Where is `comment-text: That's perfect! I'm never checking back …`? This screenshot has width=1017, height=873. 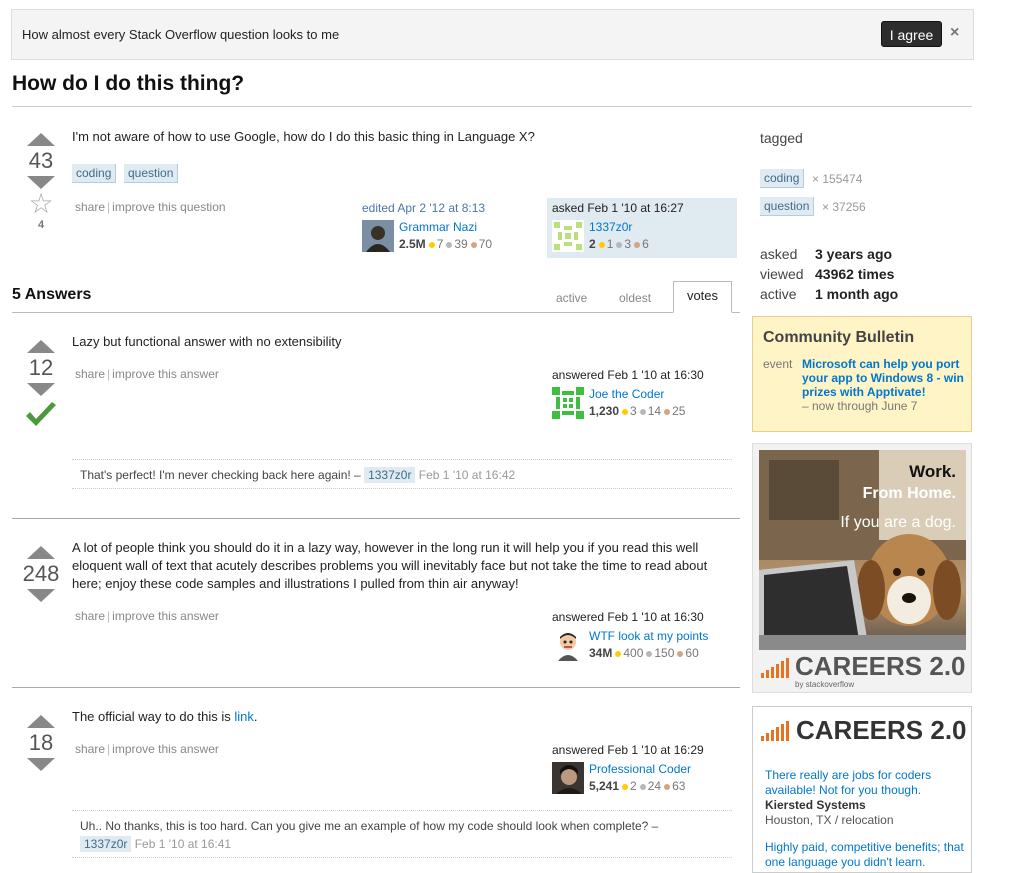
comment-text: That's perfect! I'm never checking back … is located at coordinates (220, 475).